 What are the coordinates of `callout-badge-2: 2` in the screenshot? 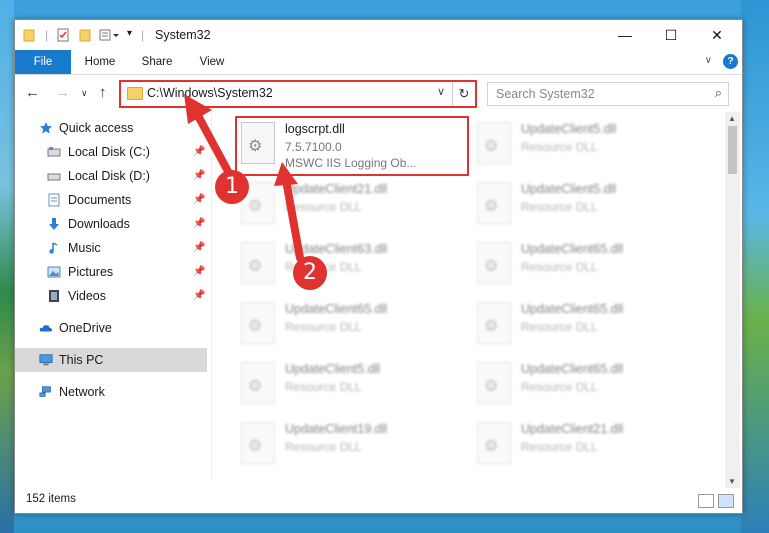 It's located at (310, 273).